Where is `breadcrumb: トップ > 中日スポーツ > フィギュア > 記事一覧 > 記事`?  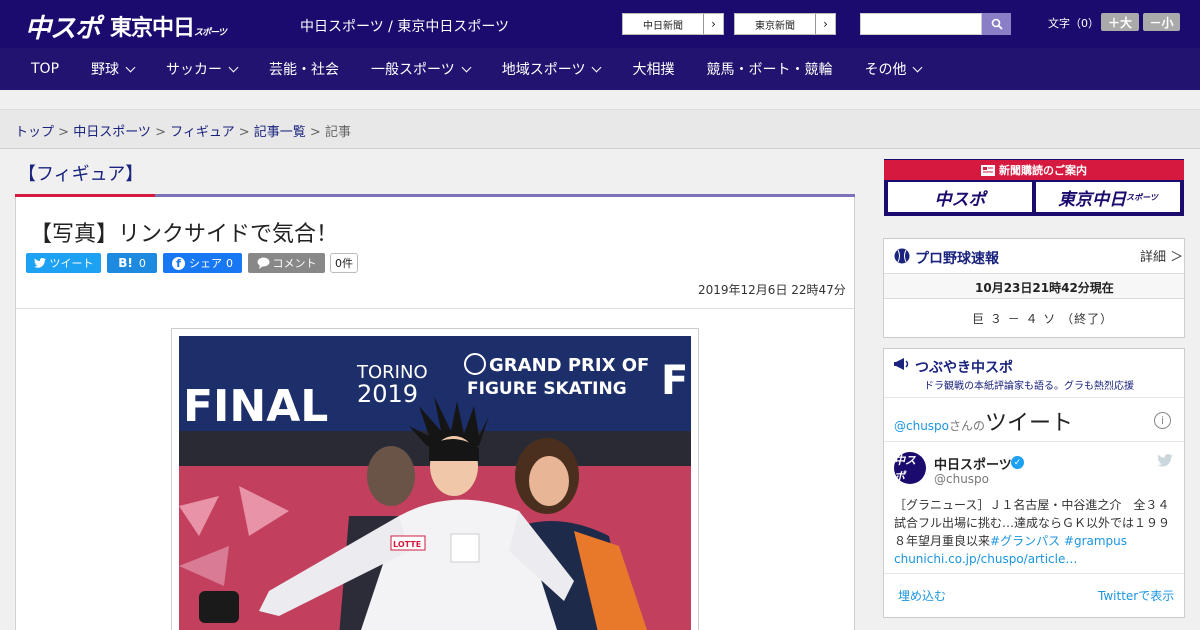
breadcrumb: トップ > 中日スポーツ > フィギュア > 記事一覧 > 記事 is located at coordinates (183, 132).